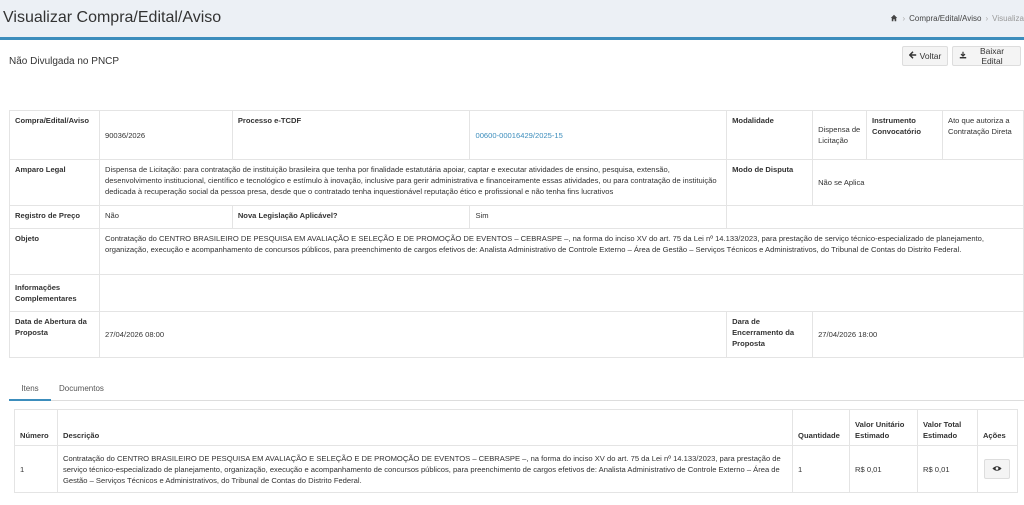 The height and width of the screenshot is (505, 1024). What do you see at coordinates (54, 135) in the screenshot?
I see `compra-label: Compra/Edital/Aviso` at bounding box center [54, 135].